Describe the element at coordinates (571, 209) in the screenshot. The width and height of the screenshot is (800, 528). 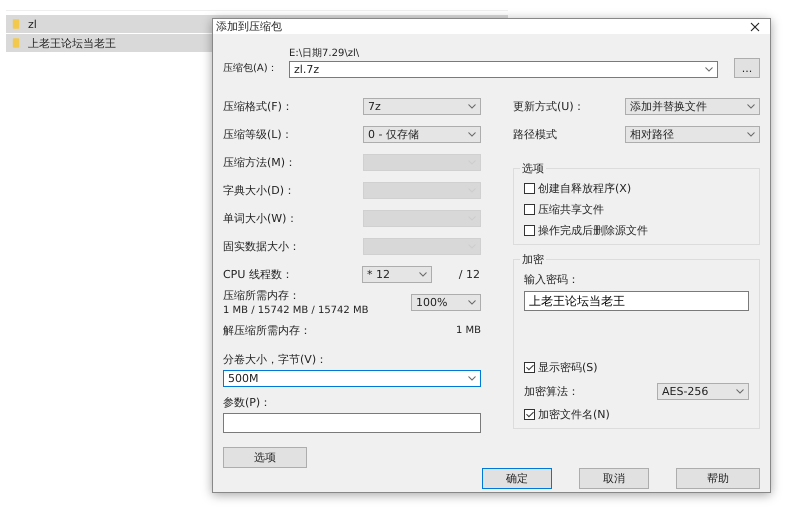
I see `checkbox-label: 压缩共享文件` at that location.